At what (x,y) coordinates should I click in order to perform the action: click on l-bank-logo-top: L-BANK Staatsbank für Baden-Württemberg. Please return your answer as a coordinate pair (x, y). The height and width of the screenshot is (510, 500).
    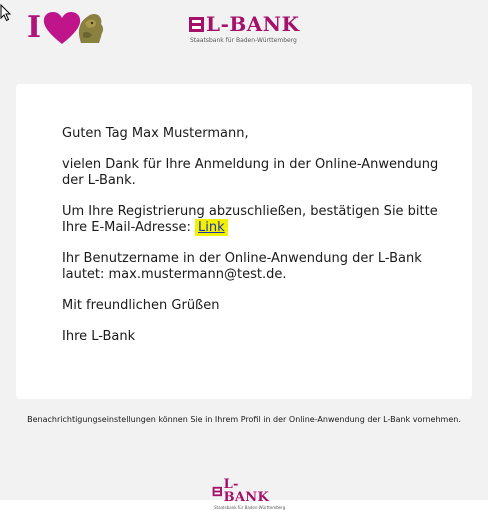
    Looking at the image, I should click on (245, 29).